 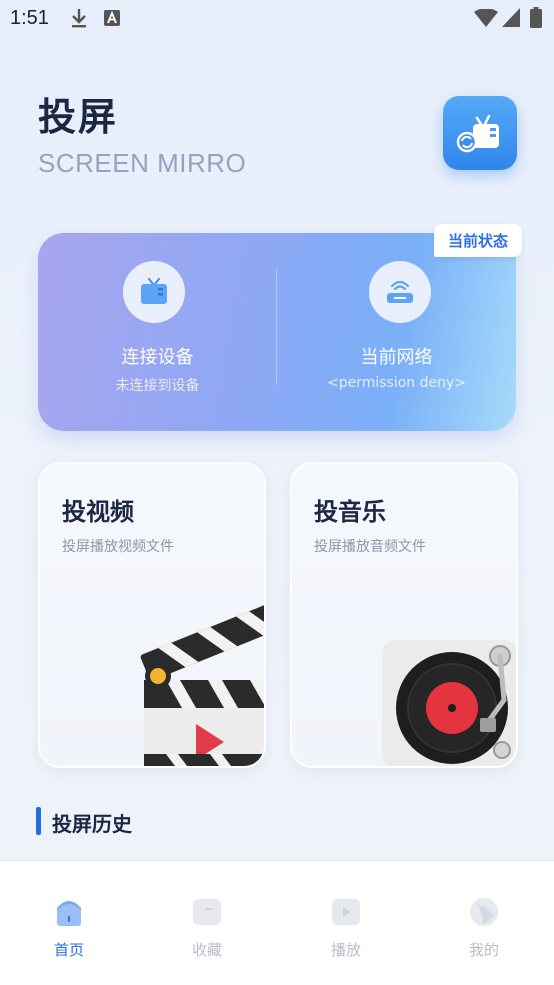 What do you see at coordinates (346, 931) in the screenshot?
I see `nav-play: 播放` at bounding box center [346, 931].